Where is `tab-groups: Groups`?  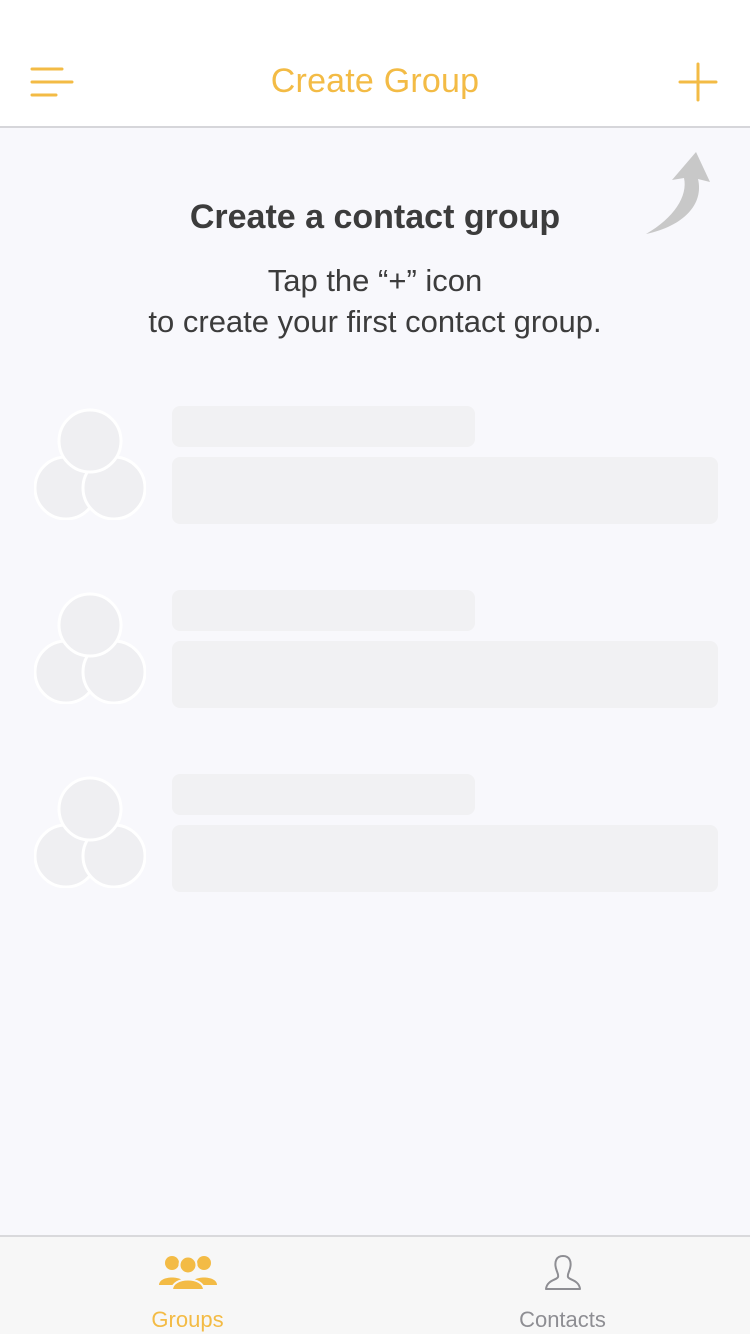
tab-groups: Groups is located at coordinates (187, 1285).